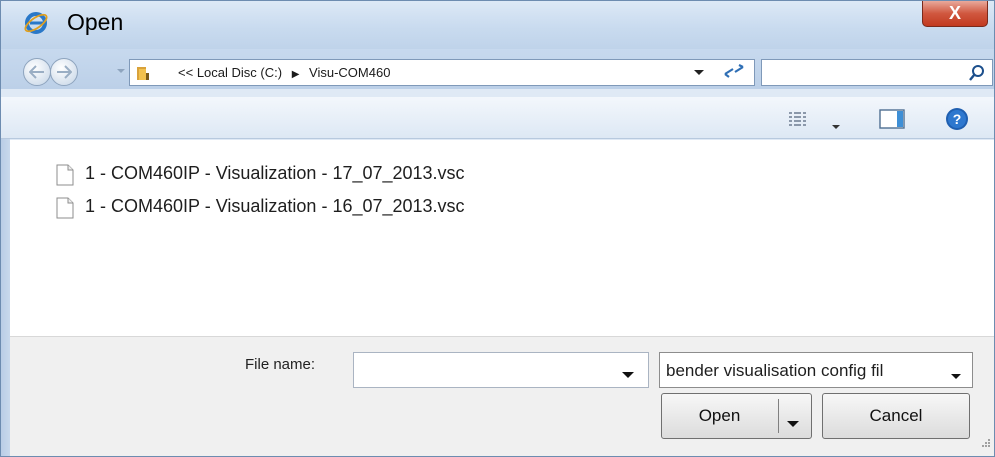 This screenshot has width=995, height=457. What do you see at coordinates (121, 71) in the screenshot?
I see `recent-locations-dropdown` at bounding box center [121, 71].